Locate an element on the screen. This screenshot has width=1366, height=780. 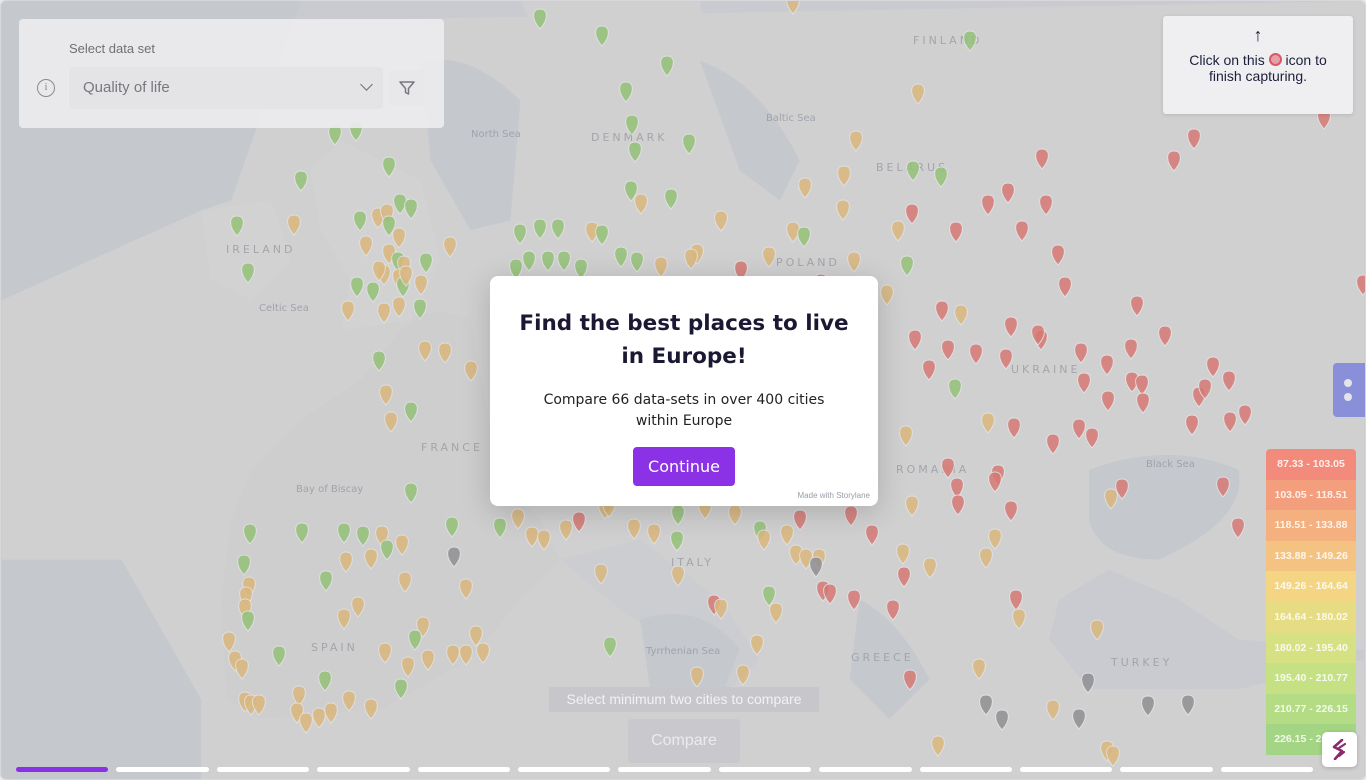
filter-button is located at coordinates (407, 88).